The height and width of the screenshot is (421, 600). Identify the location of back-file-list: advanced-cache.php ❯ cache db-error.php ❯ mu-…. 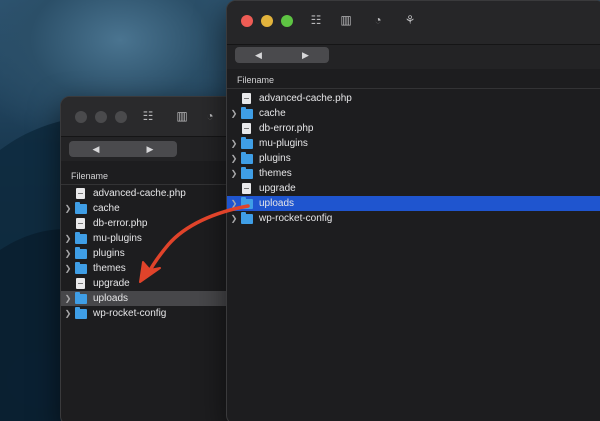
(147, 253).